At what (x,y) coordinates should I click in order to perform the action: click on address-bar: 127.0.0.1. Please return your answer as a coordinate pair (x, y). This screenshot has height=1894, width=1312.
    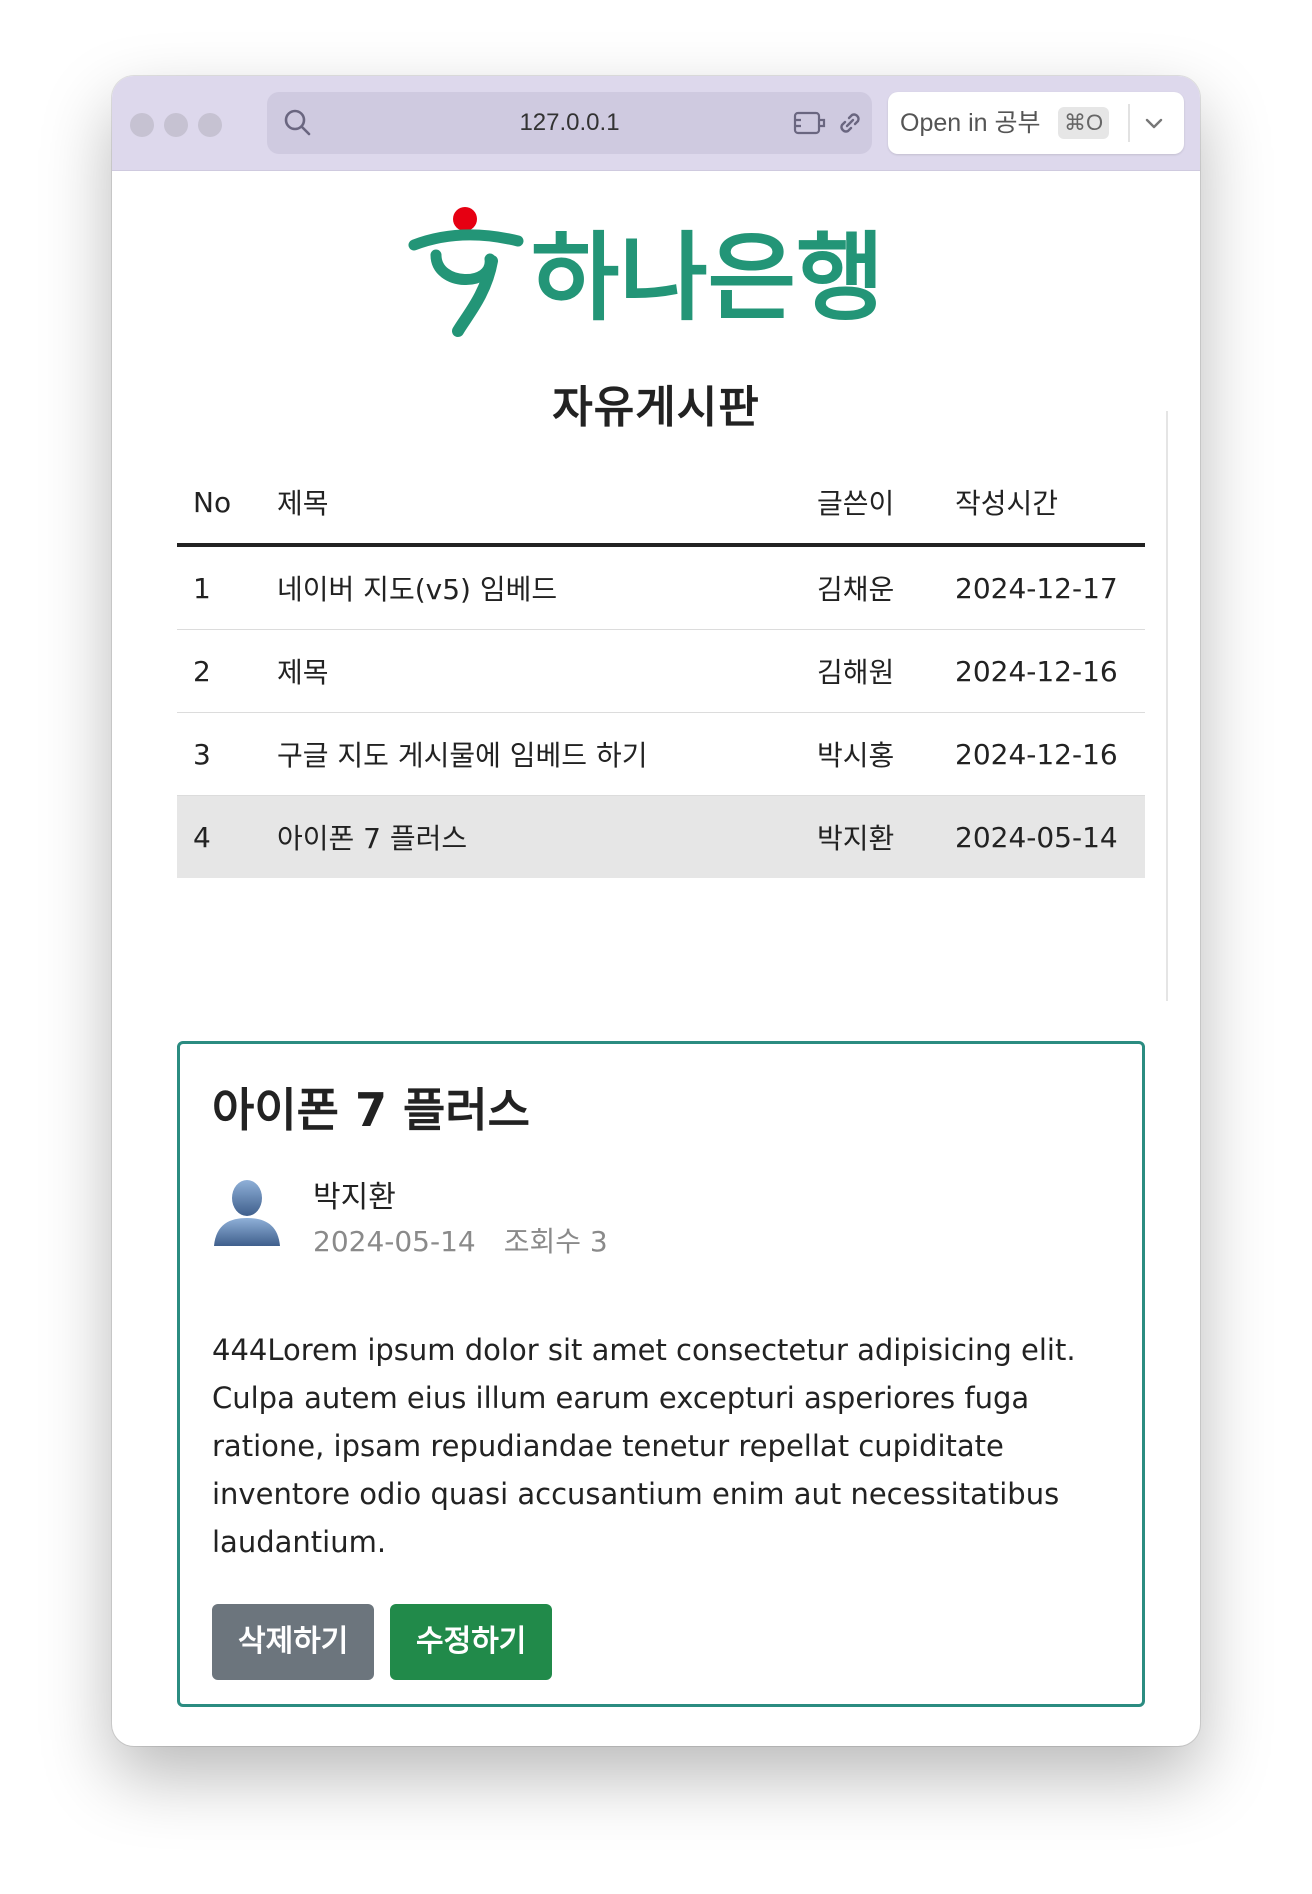
    Looking at the image, I should click on (569, 123).